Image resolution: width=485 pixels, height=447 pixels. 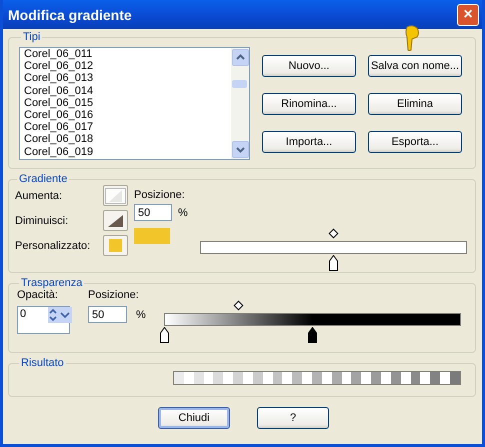 What do you see at coordinates (125, 90) in the screenshot?
I see `list-item: Corel_06_014` at bounding box center [125, 90].